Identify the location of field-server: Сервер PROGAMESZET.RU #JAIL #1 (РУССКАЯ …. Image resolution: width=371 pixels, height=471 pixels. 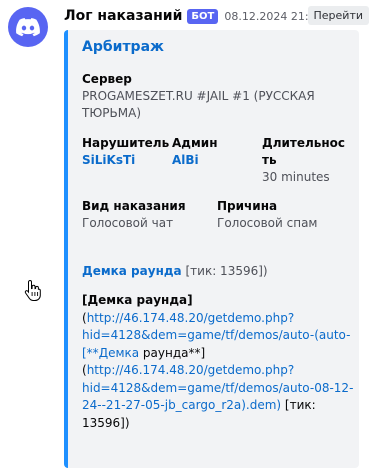
(217, 96).